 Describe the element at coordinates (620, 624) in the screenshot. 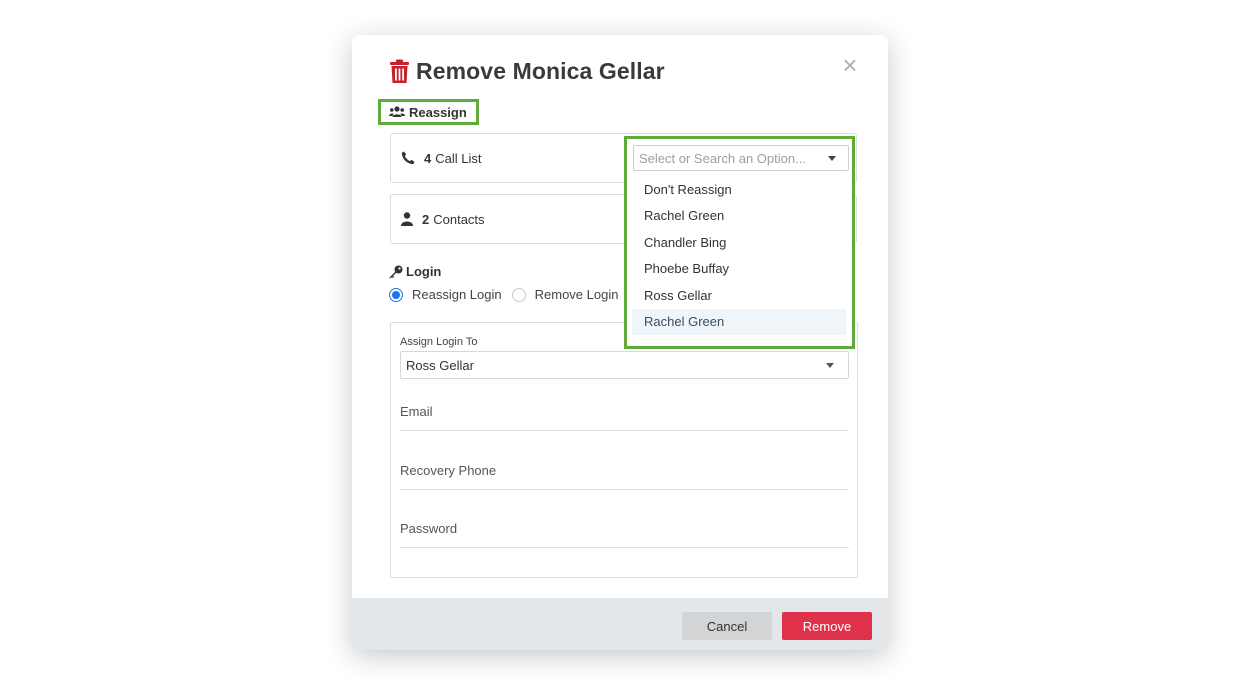

I see `modal-footer: Cancel Remove` at that location.